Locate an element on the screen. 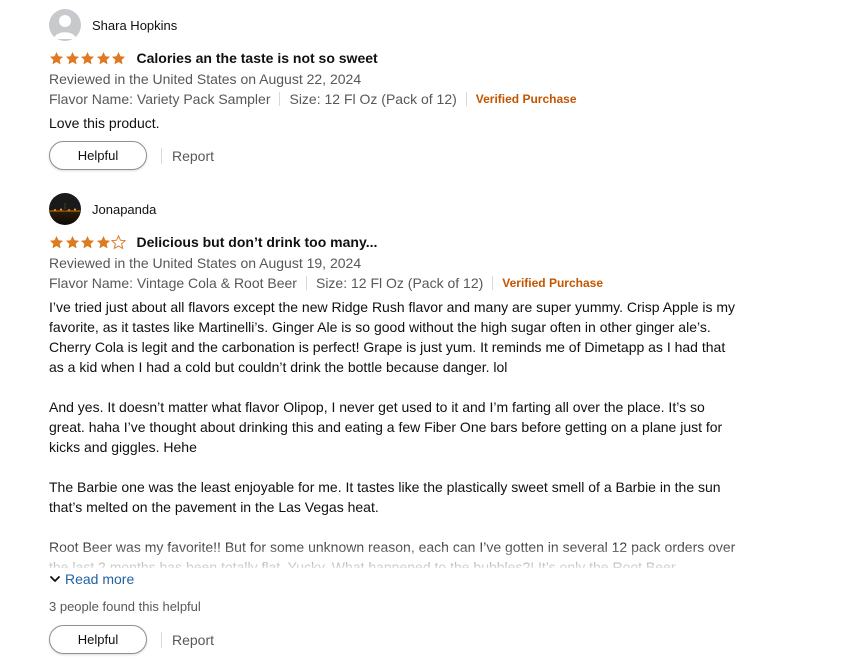 The height and width of the screenshot is (668, 850). flavor-name: Flavor Name: Variety Pack Sampler is located at coordinates (159, 99).